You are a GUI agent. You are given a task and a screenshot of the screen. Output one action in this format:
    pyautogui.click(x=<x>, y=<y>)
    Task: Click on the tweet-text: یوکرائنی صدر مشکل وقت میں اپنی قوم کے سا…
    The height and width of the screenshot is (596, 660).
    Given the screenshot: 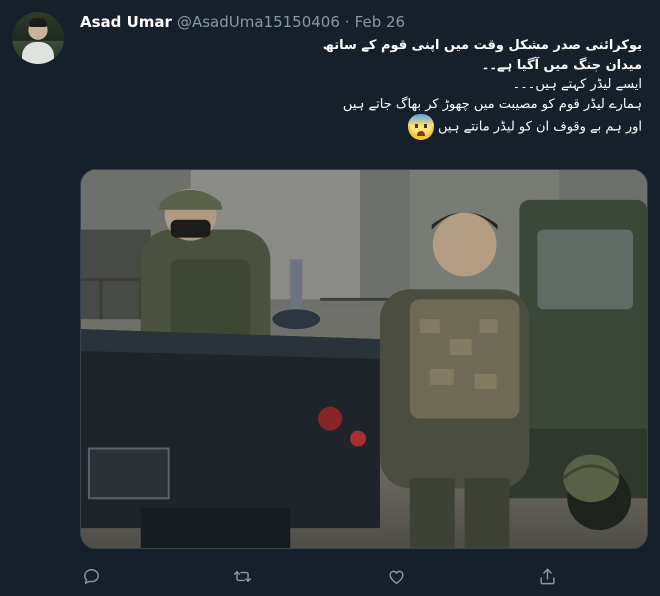 What is the action you would take?
    pyautogui.click(x=482, y=88)
    